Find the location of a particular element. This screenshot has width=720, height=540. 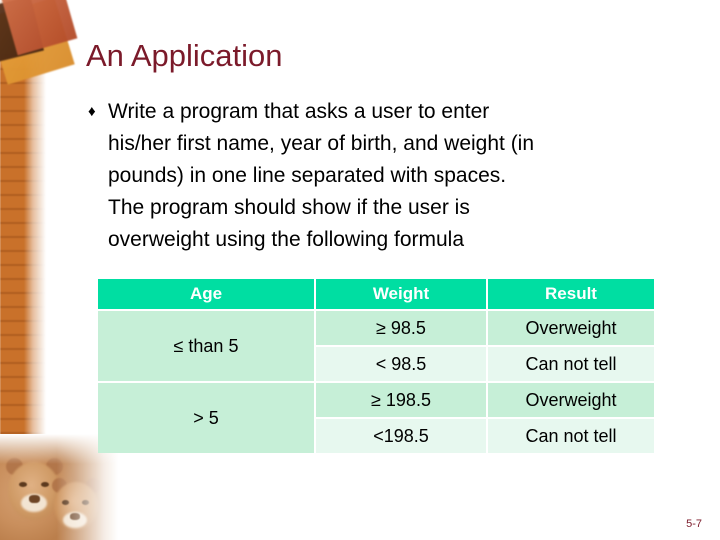

page-number: 5-7 is located at coordinates (694, 524).